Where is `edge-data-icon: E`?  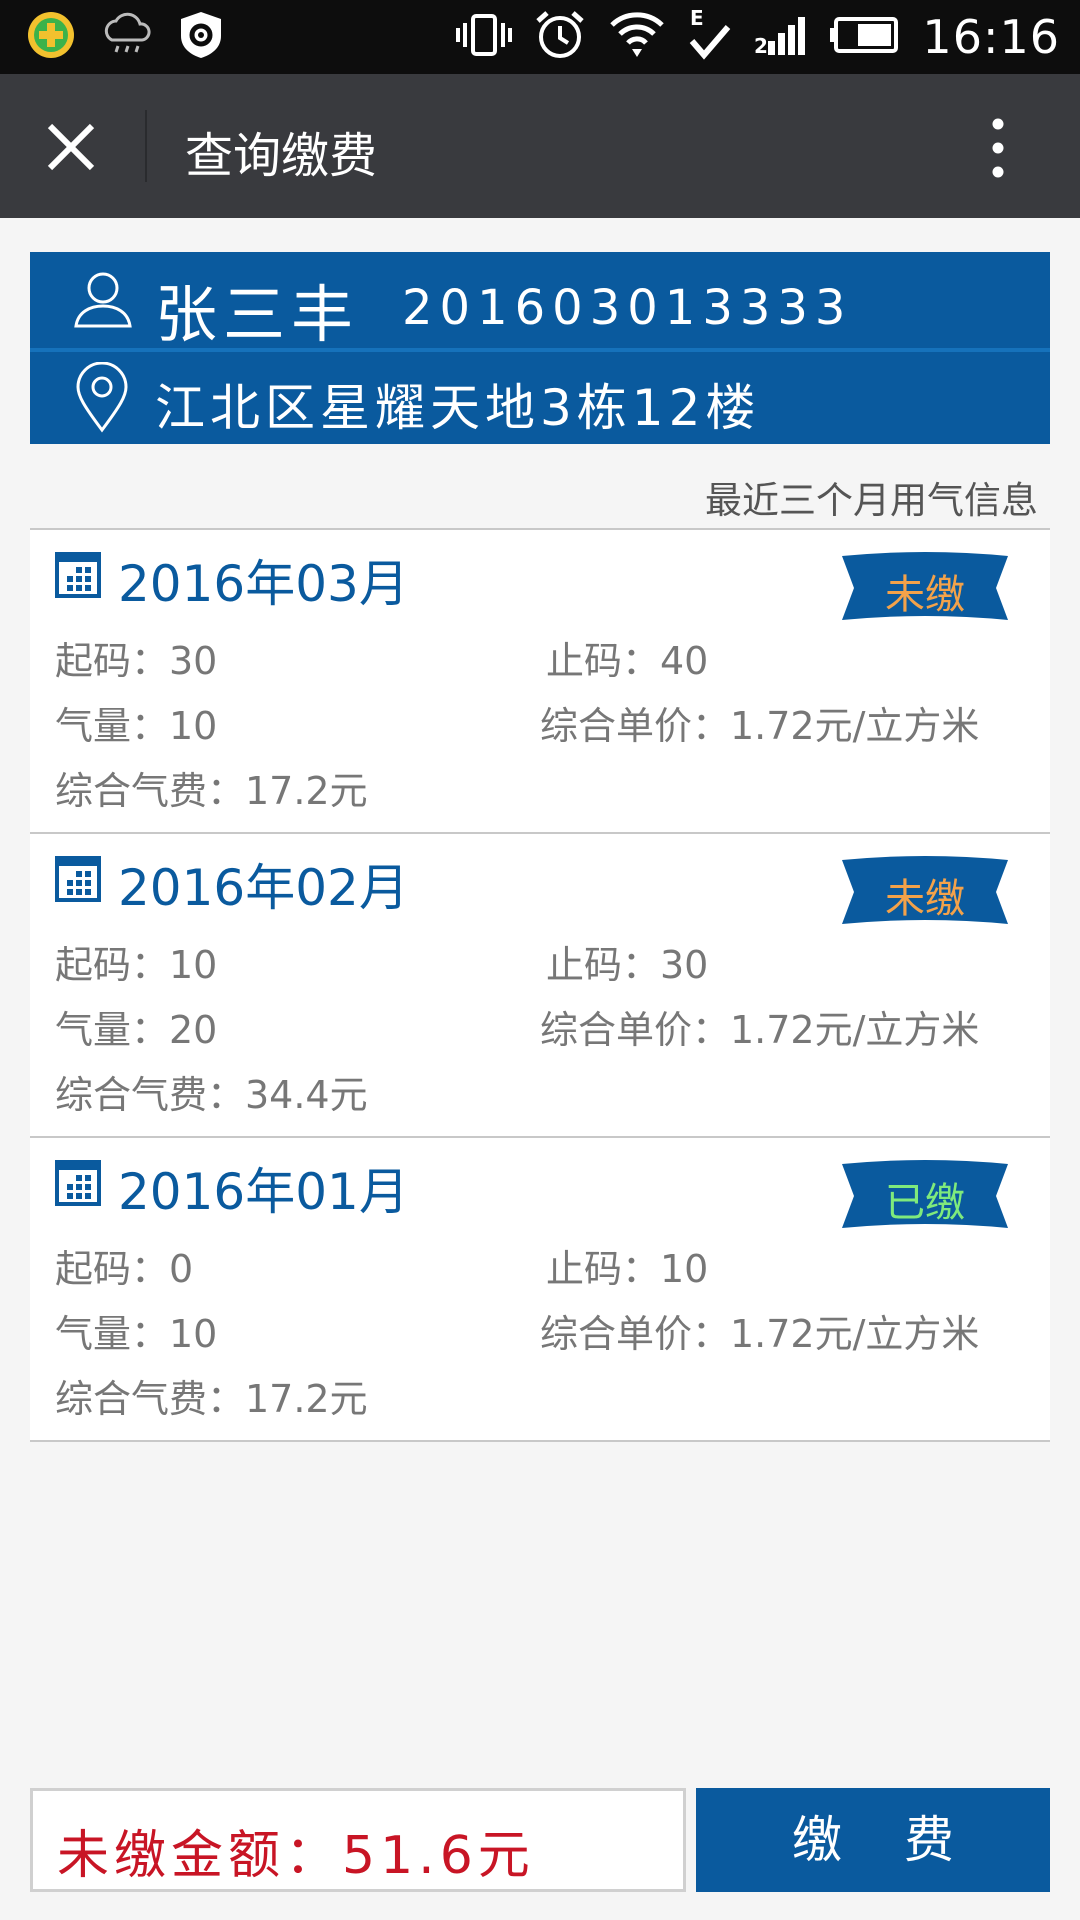
edge-data-icon: E is located at coordinates (710, 36).